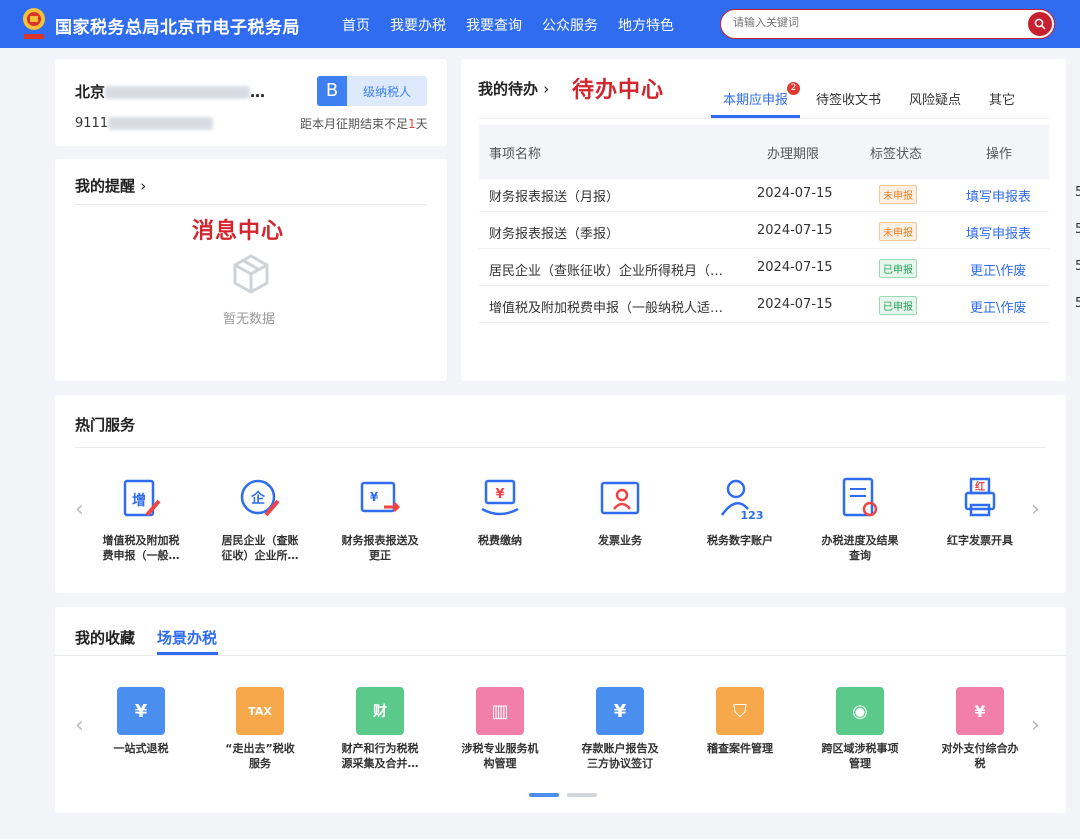  Describe the element at coordinates (742, 500) in the screenshot. I see `digital-account-icon: 123` at that location.